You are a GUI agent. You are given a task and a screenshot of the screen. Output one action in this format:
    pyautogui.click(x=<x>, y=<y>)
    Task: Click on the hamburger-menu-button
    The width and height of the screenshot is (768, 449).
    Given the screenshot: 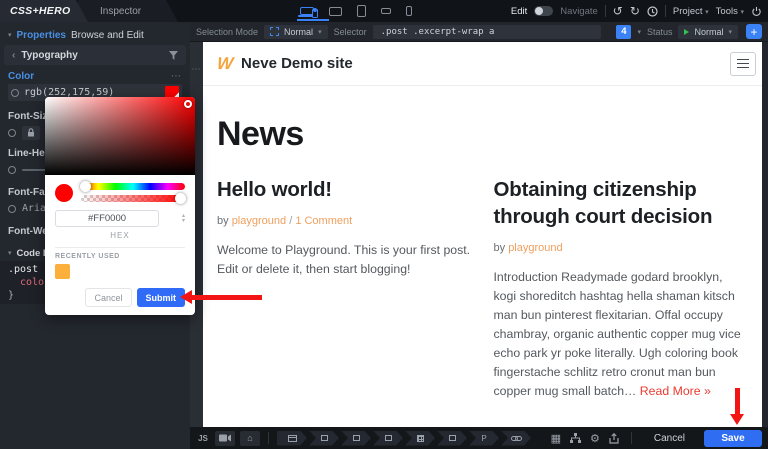 What is the action you would take?
    pyautogui.click(x=743, y=63)
    